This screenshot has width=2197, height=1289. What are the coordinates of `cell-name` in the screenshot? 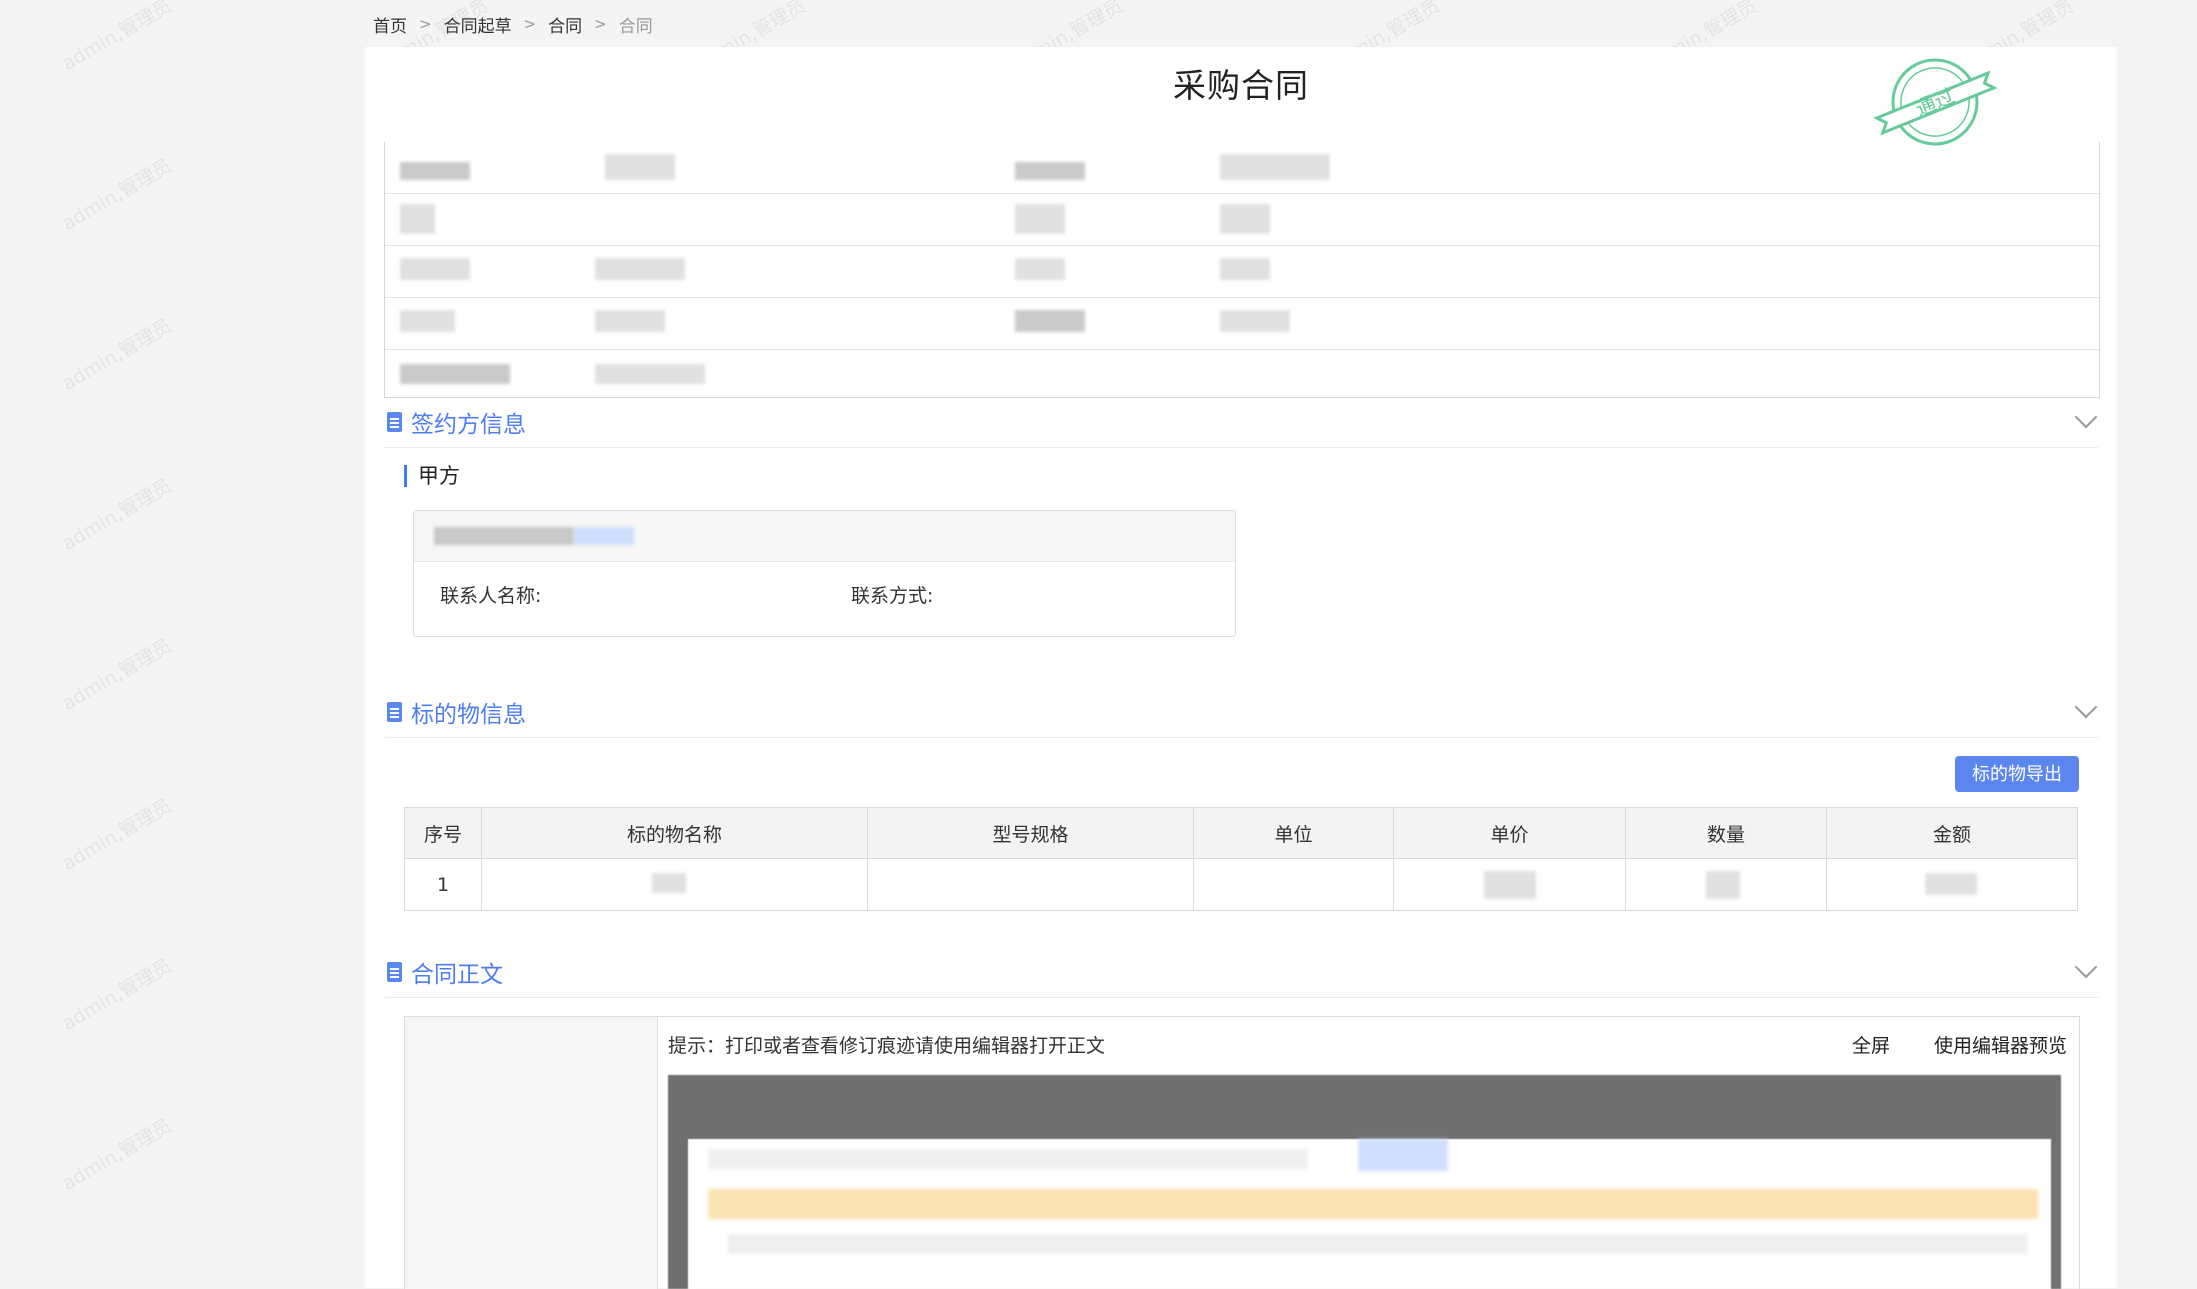 It's located at (674, 884).